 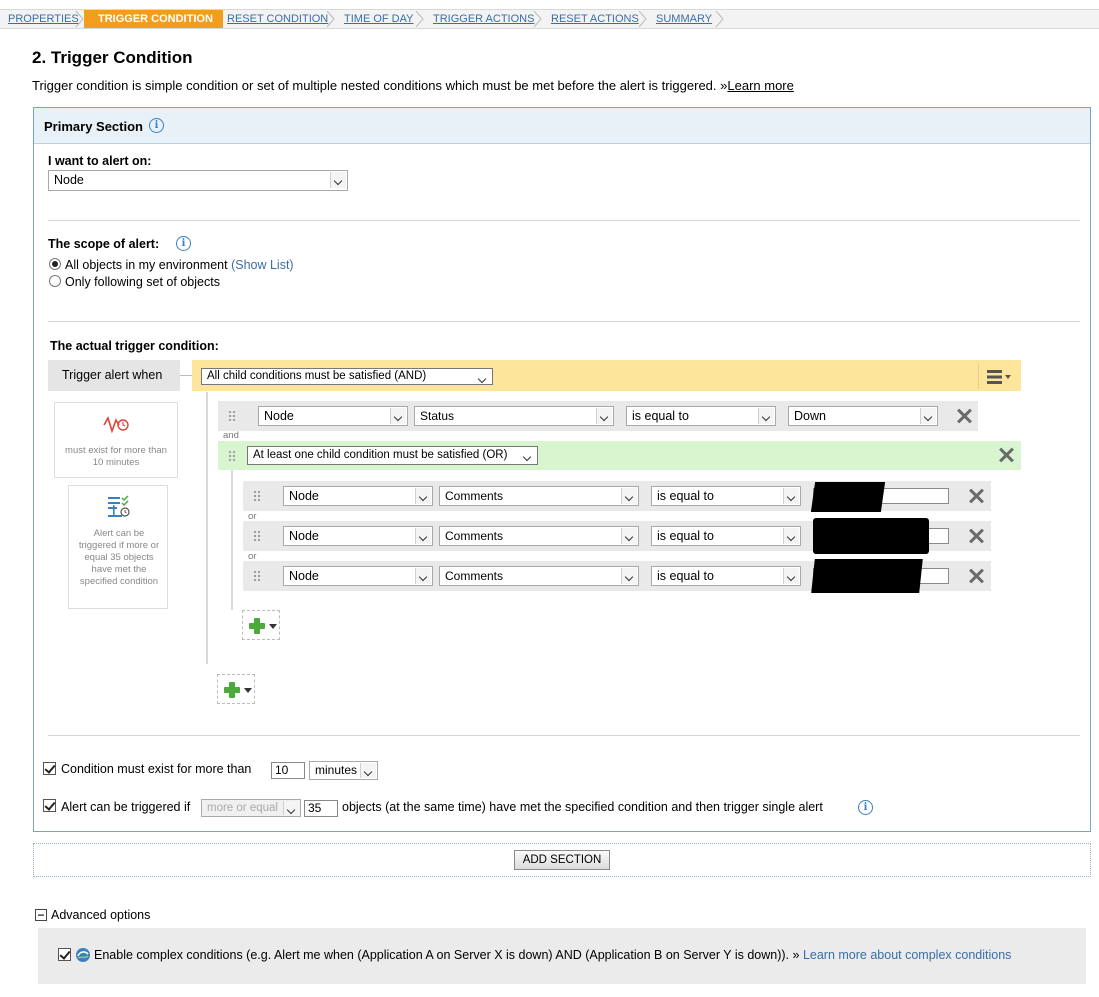 I want to click on scope-all-radio, so click(x=55, y=264).